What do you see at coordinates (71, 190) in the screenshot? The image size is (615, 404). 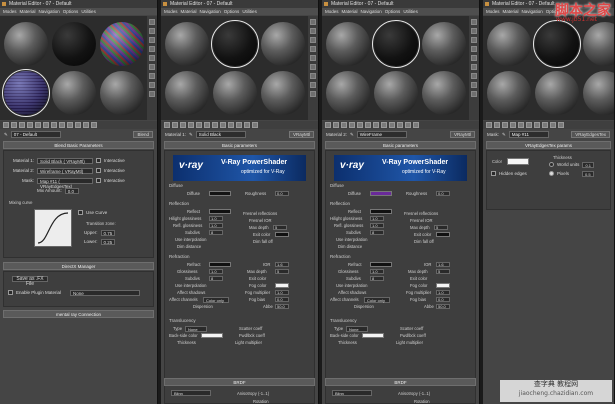 I see `mix-amount-spinner: 0.0` at bounding box center [71, 190].